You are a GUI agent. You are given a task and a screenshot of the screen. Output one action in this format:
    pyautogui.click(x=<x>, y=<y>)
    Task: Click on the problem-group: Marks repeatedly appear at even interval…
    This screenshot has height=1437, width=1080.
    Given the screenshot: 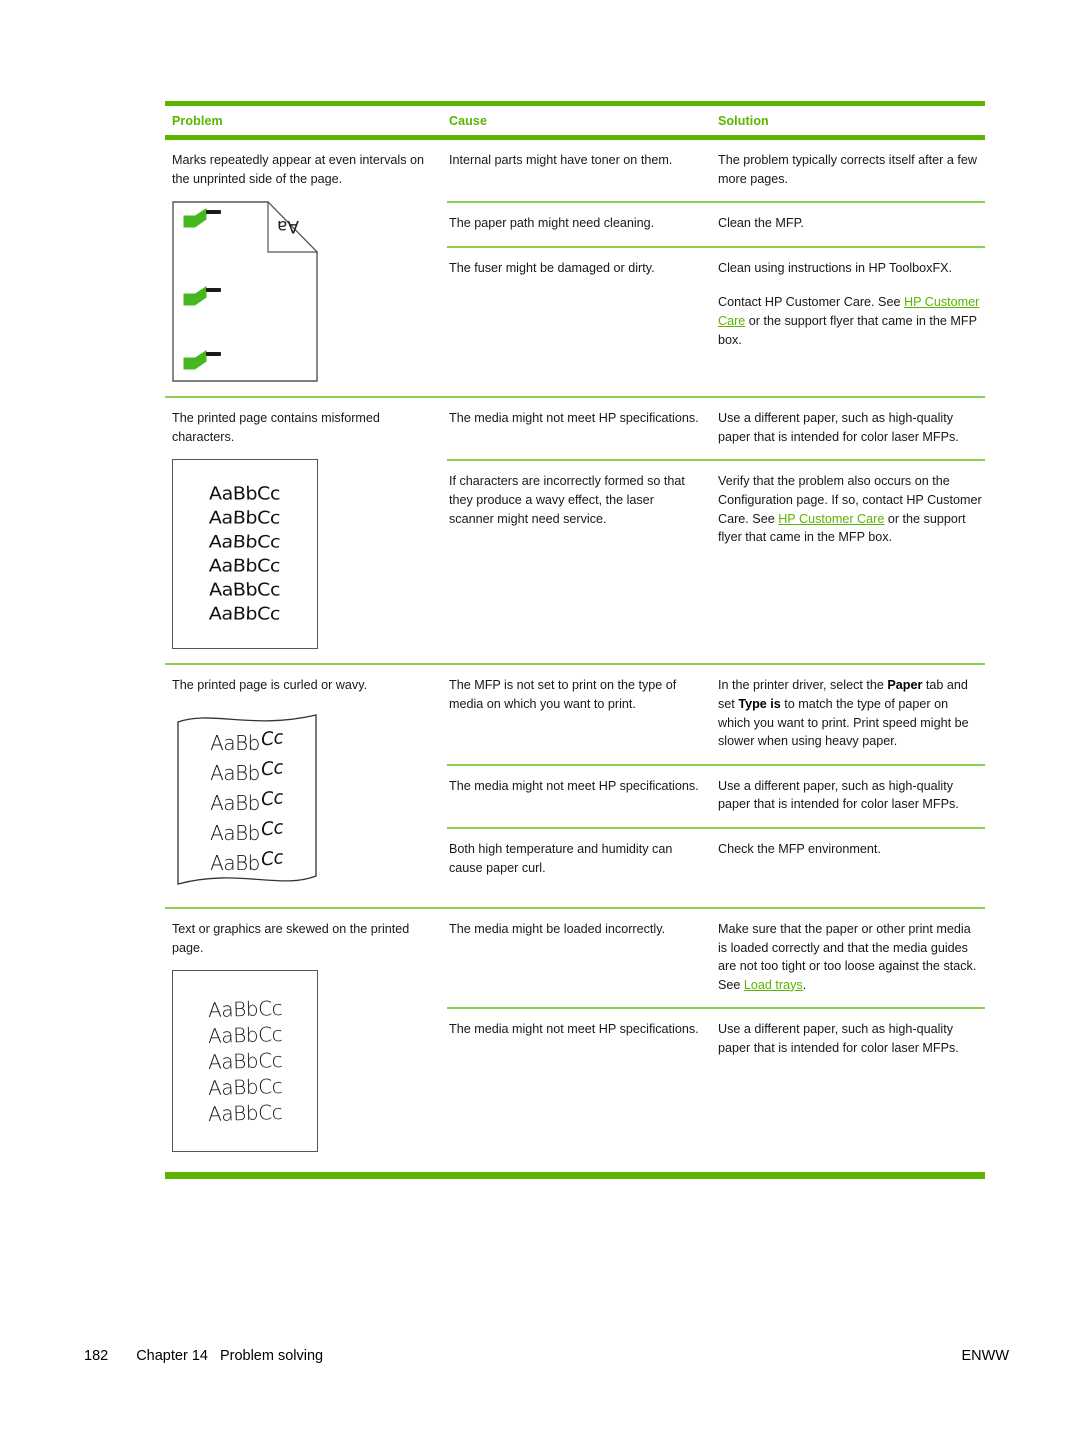 What is the action you would take?
    pyautogui.click(x=575, y=268)
    